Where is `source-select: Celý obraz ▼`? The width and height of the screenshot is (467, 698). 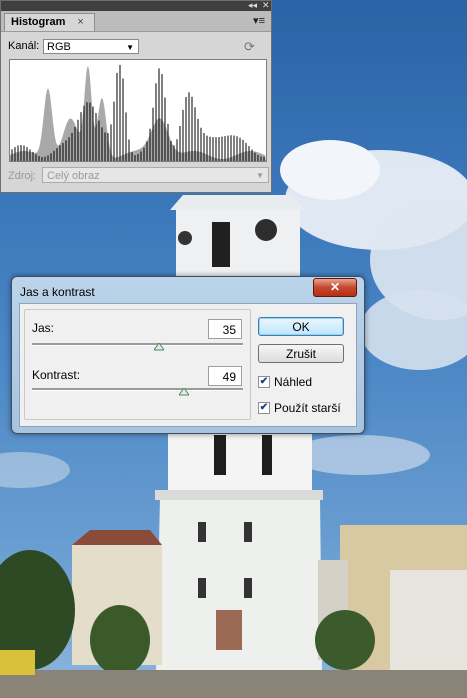
source-select: Celý obraz ▼ is located at coordinates (155, 175).